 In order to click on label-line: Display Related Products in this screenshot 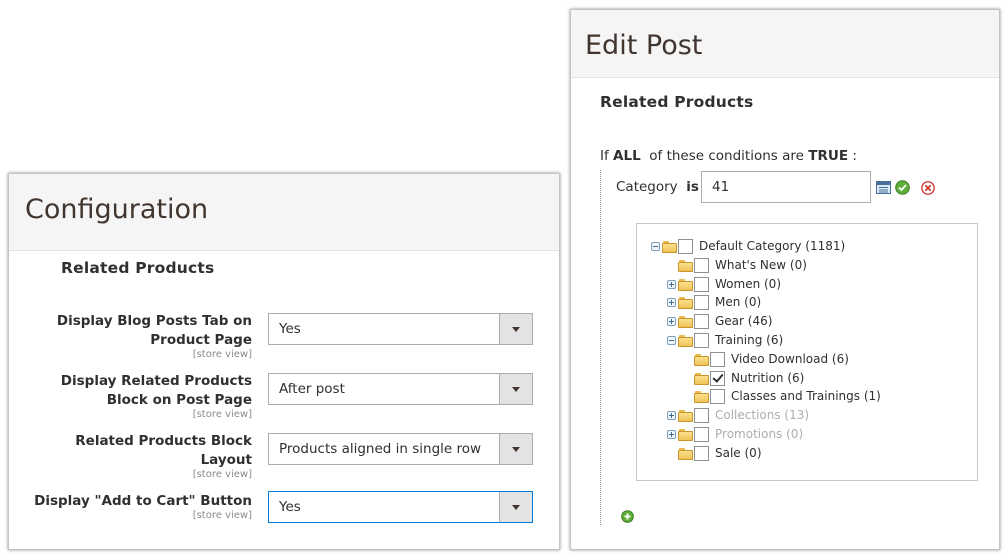, I will do `click(156, 381)`.